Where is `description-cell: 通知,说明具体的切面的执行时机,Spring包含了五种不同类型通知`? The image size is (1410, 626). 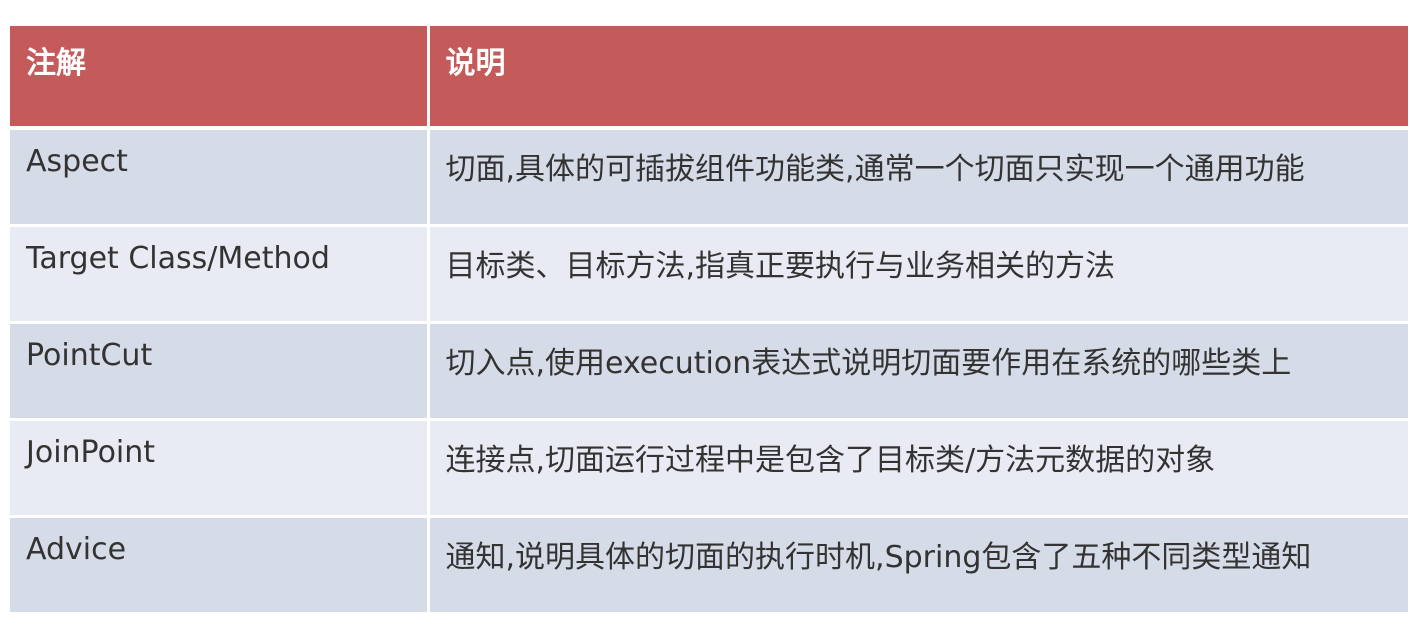 description-cell: 通知,说明具体的切面的执行时机,Spring包含了五种不同类型通知 is located at coordinates (918, 565).